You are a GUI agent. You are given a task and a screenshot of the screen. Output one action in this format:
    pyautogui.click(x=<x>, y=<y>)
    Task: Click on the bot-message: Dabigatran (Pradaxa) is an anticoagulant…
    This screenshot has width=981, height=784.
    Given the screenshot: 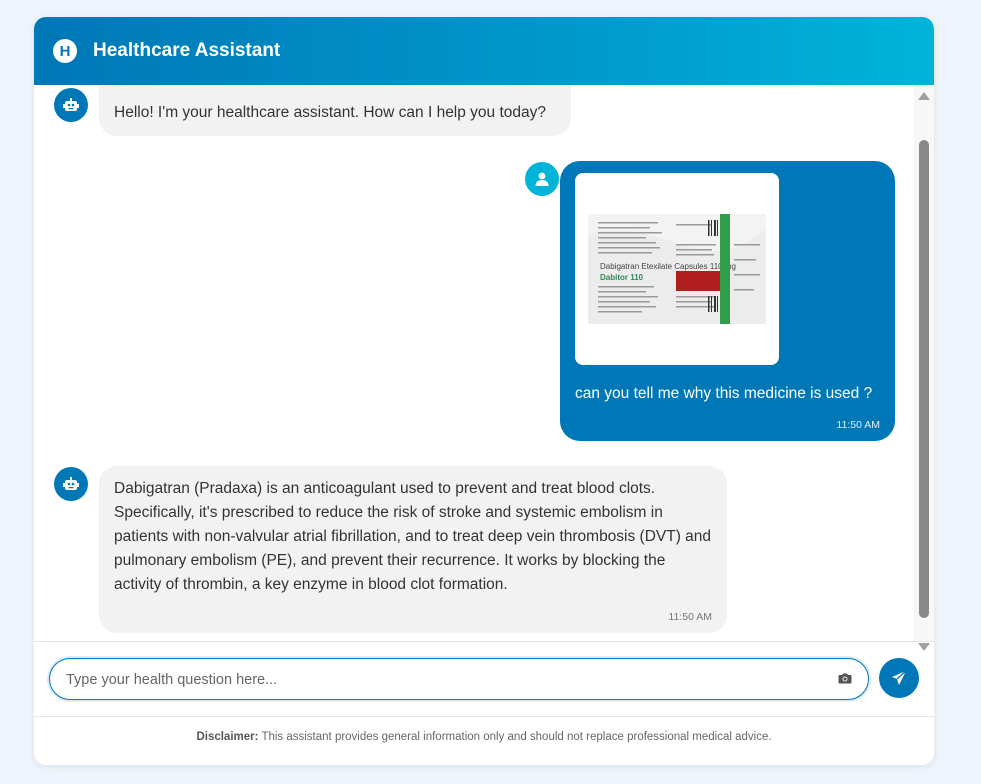 What is the action you would take?
    pyautogui.click(x=413, y=549)
    